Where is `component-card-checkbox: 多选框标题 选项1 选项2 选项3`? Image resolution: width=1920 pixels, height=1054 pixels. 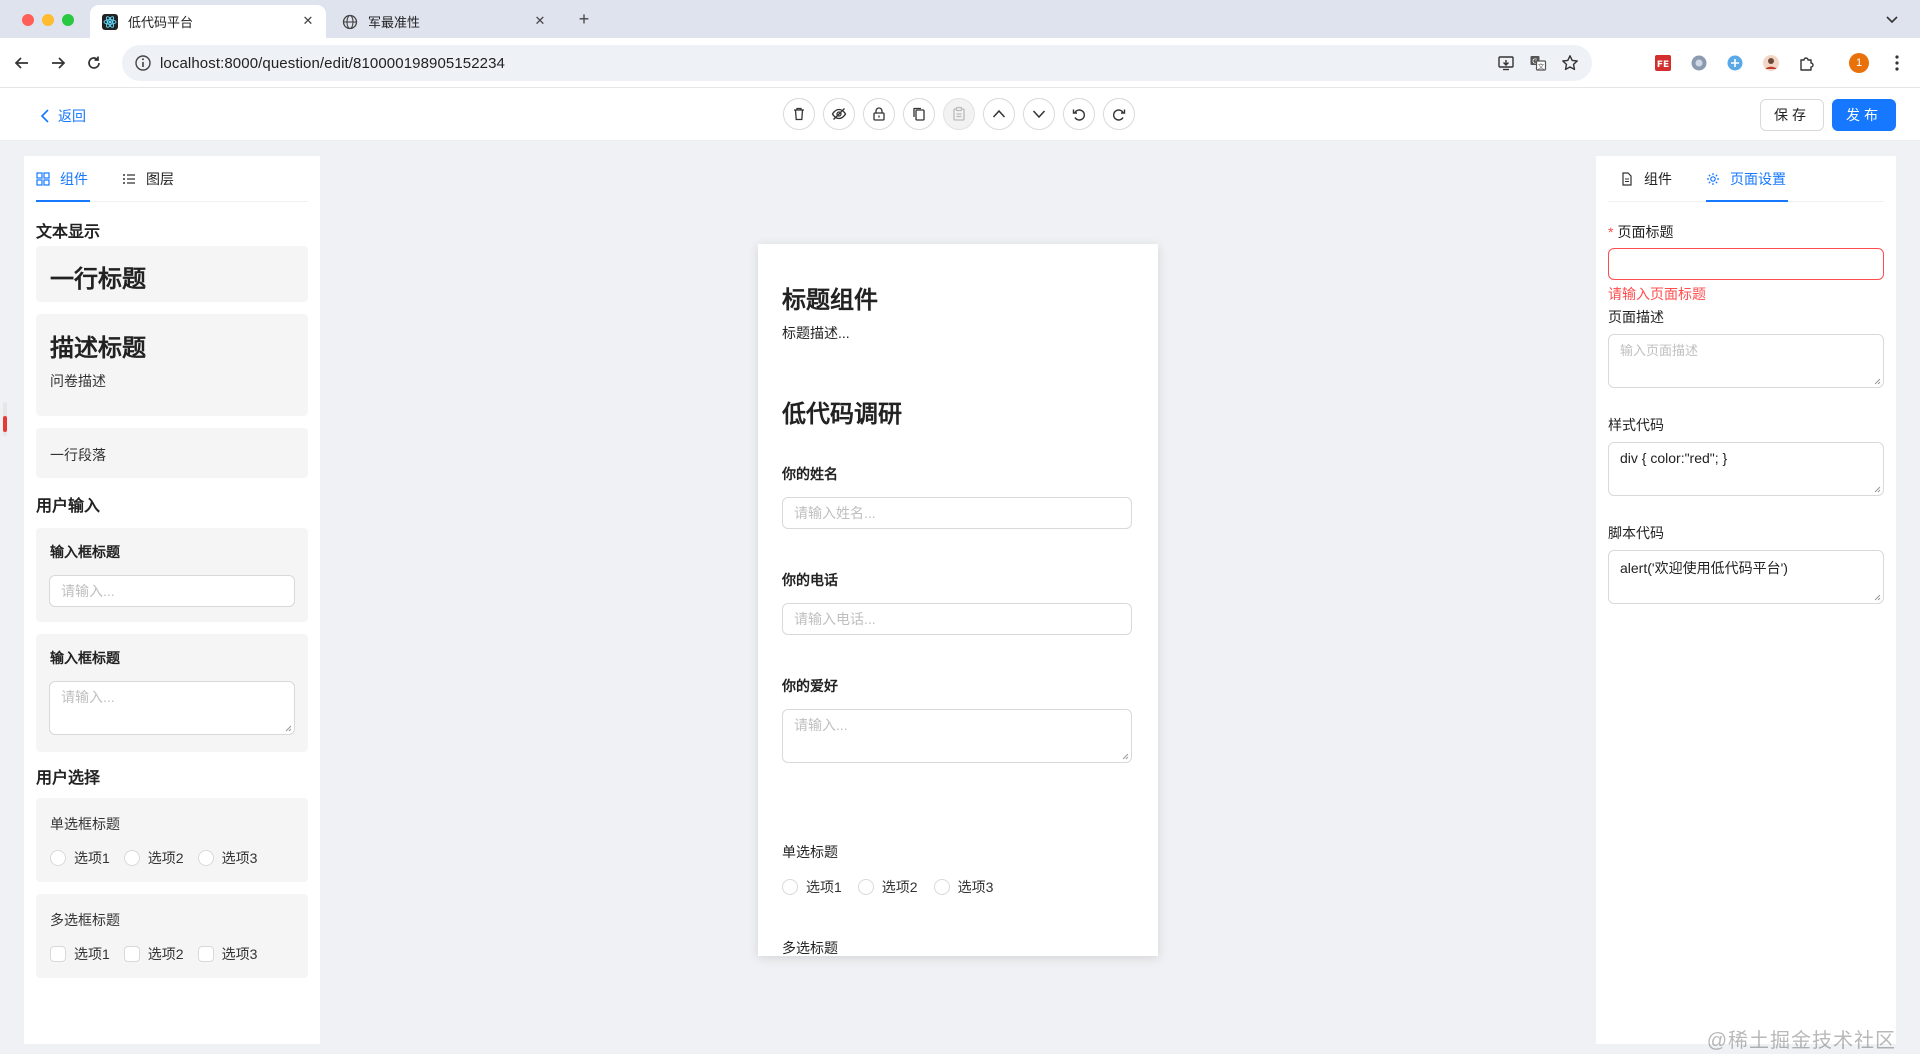
component-card-checkbox: 多选框标题 选项1 选项2 选项3 is located at coordinates (172, 936).